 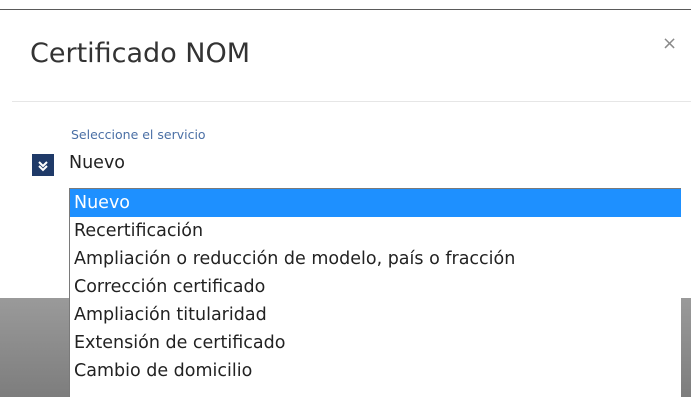 What do you see at coordinates (375, 203) in the screenshot?
I see `dropdown-option-nuevo: Nuevo` at bounding box center [375, 203].